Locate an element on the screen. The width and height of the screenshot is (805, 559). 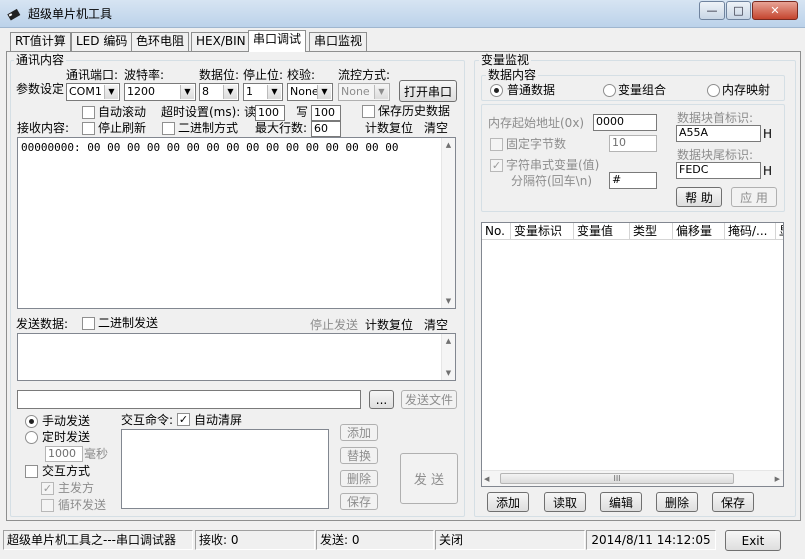
binary-mode-checkbox is located at coordinates (168, 128).